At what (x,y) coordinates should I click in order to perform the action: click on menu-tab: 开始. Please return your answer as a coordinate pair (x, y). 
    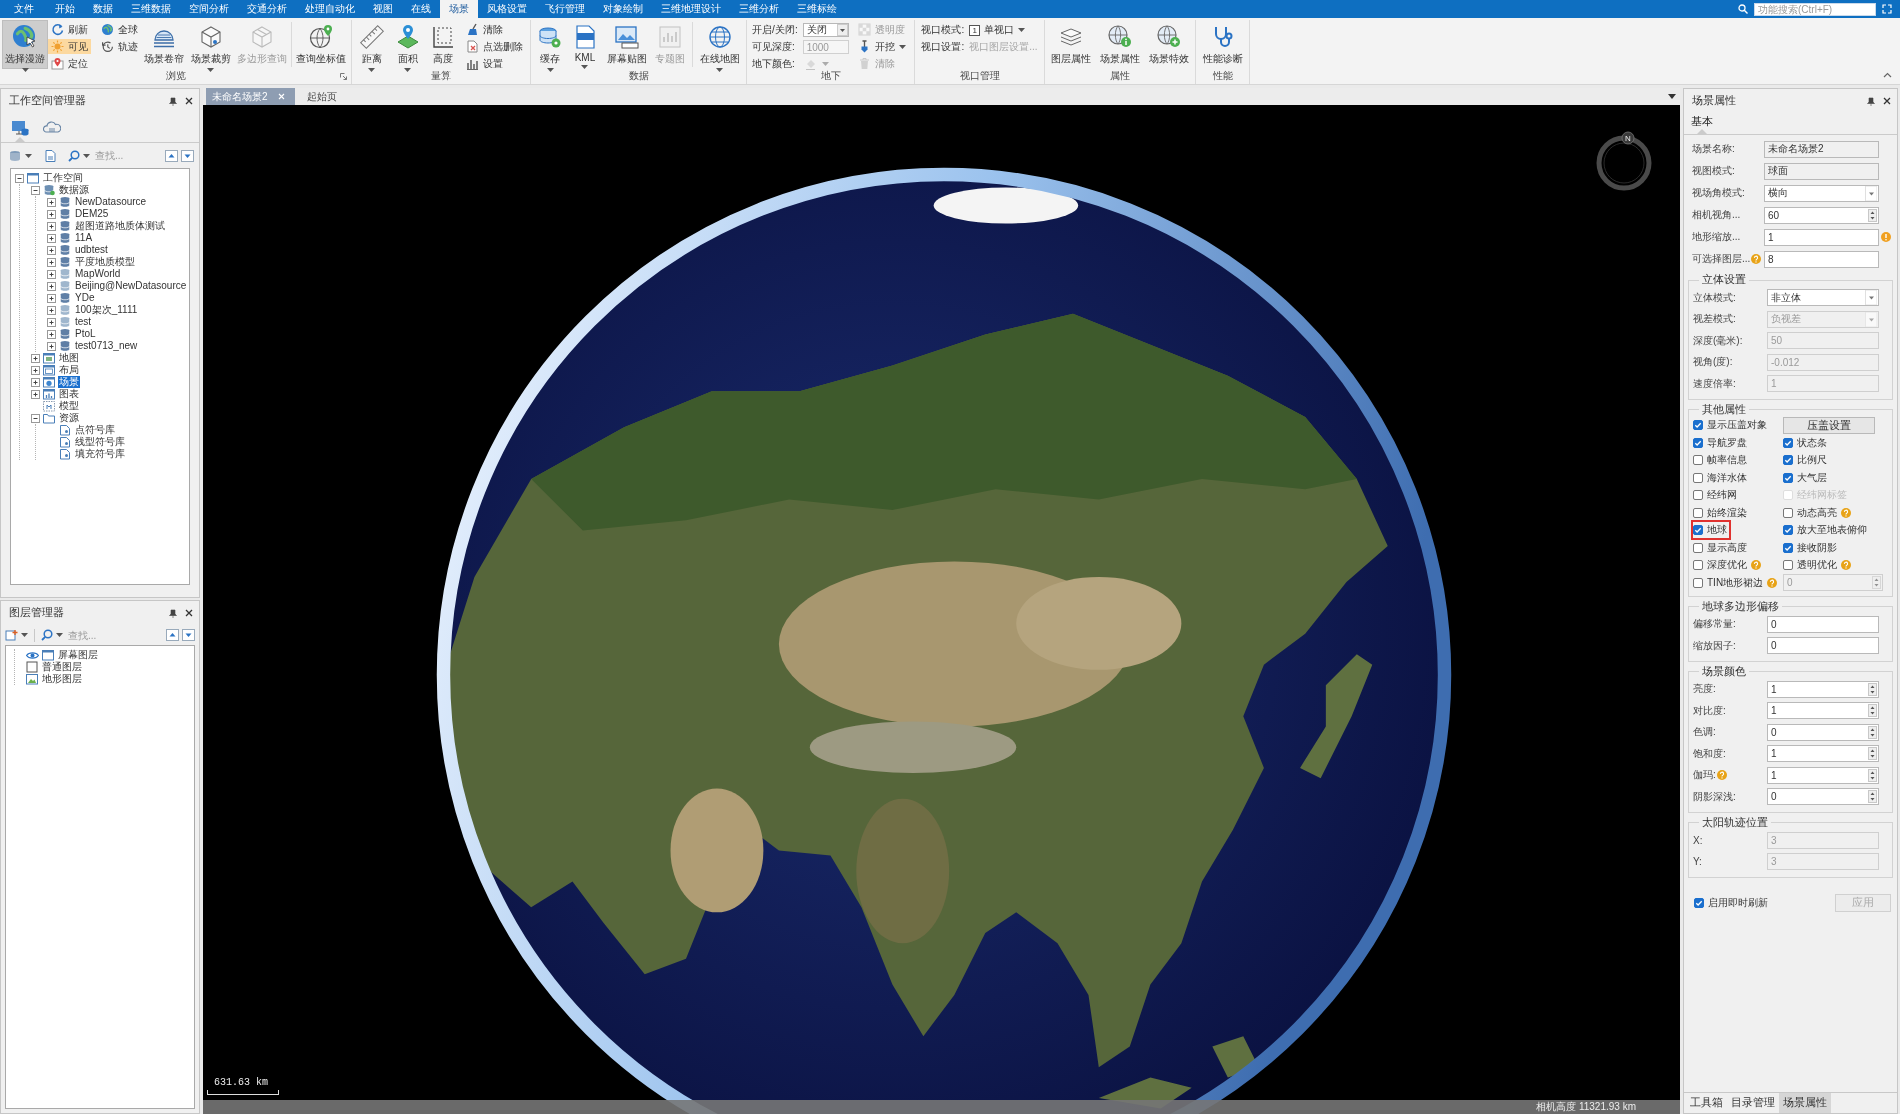
    Looking at the image, I should click on (65, 9).